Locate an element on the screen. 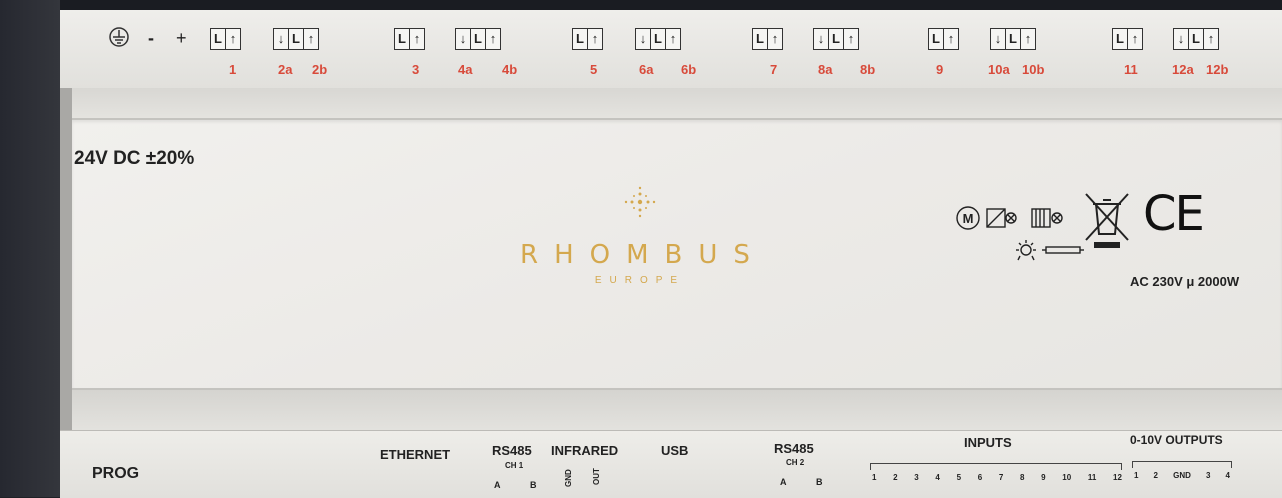 The image size is (1282, 498). terminal-7: L ↑ is located at coordinates (767, 39).